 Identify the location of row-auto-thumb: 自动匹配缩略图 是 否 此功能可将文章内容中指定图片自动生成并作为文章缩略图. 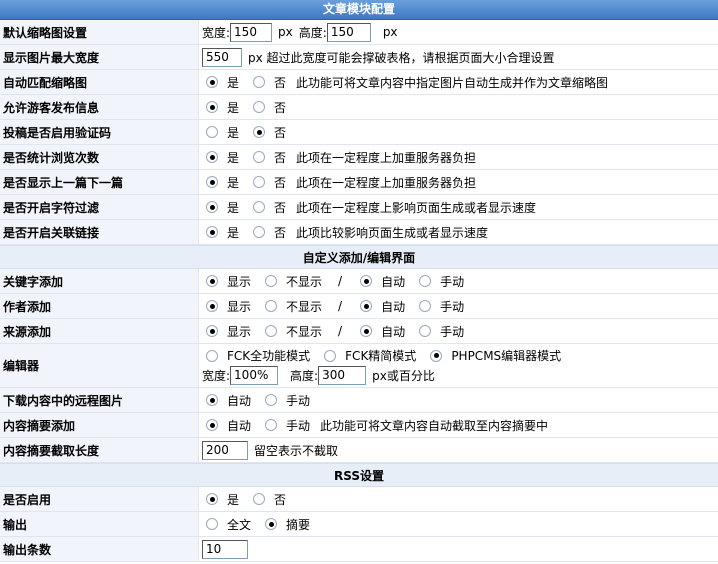
(359, 82).